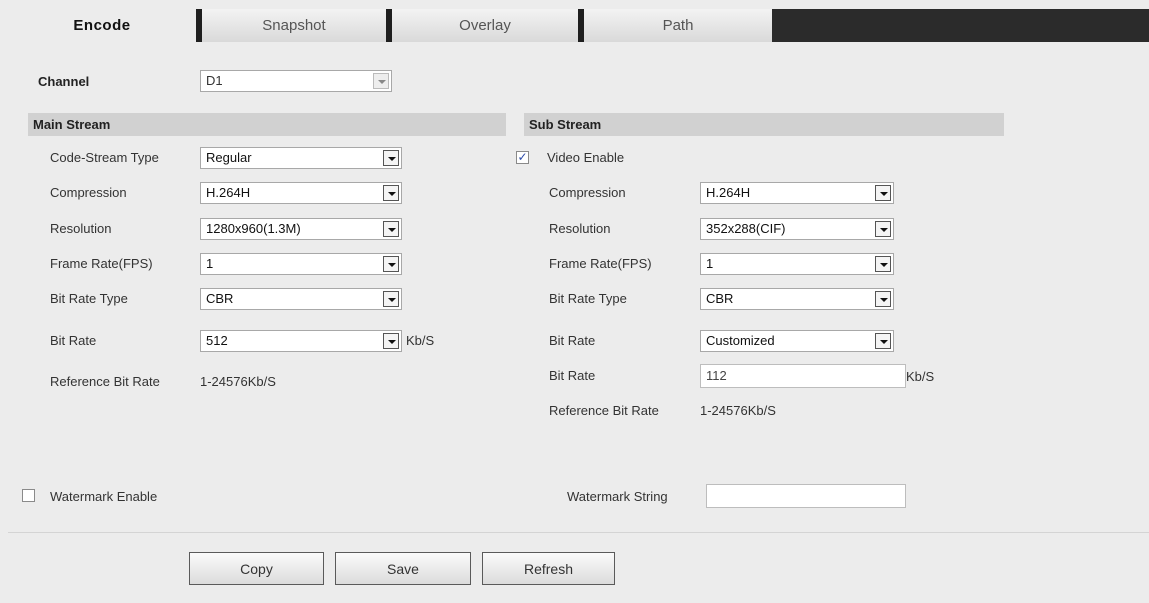 The height and width of the screenshot is (603, 1149). I want to click on main-frame-rate-select: 1, so click(301, 264).